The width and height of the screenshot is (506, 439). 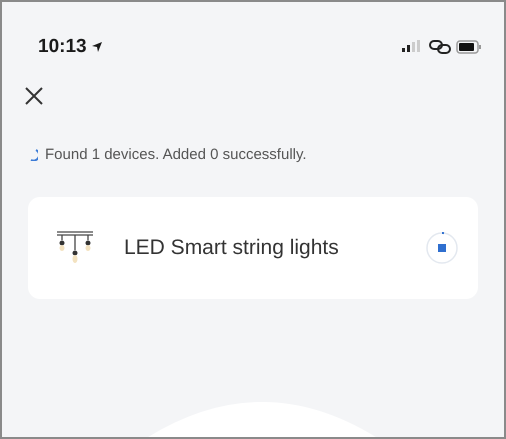 I want to click on location-arrow-icon, so click(x=96, y=47).